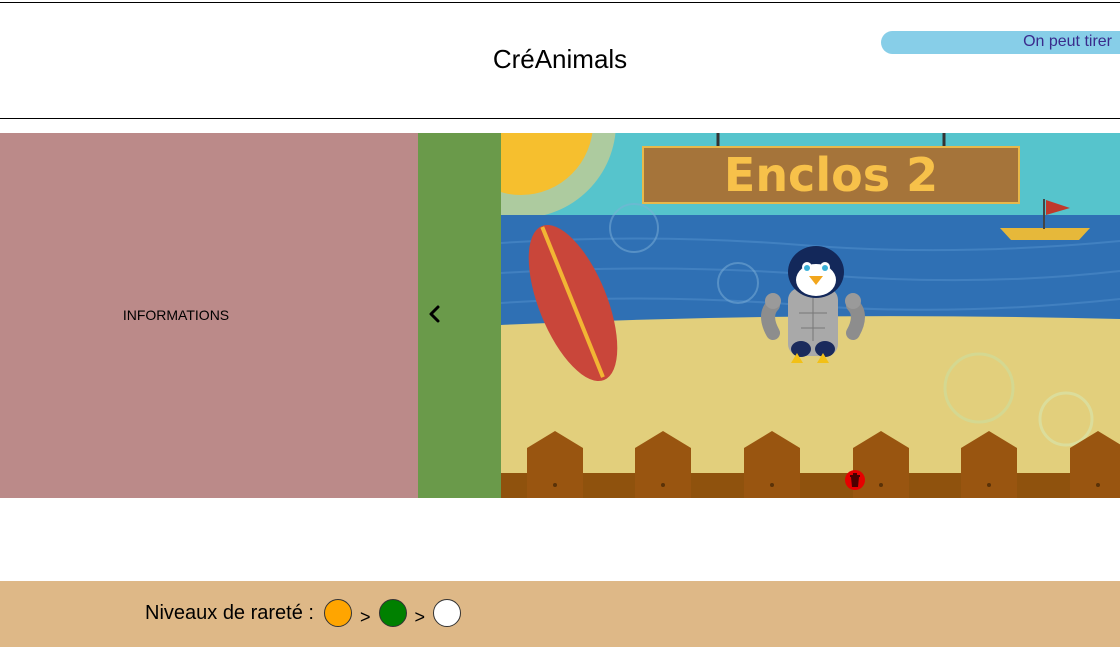 Image resolution: width=1120 pixels, height=650 pixels. I want to click on delete-animal-button, so click(855, 480).